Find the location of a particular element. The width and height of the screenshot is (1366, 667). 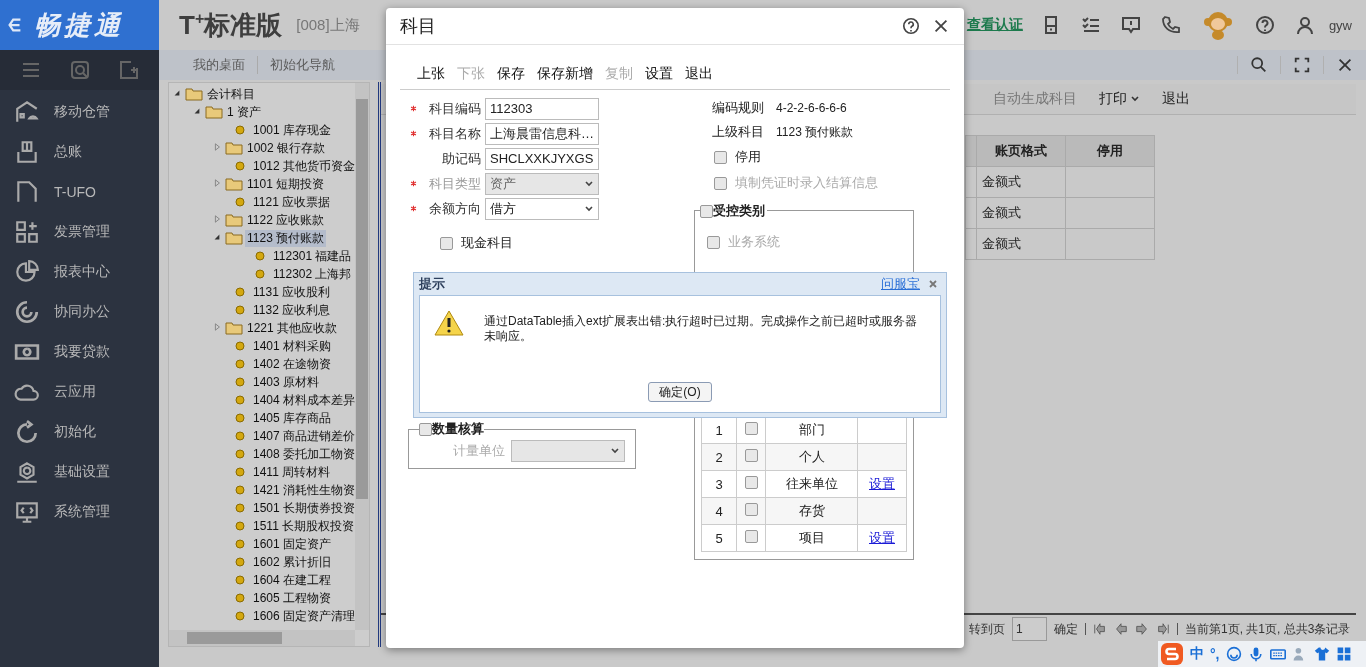

nav-item: 报表中心 is located at coordinates (79, 272).